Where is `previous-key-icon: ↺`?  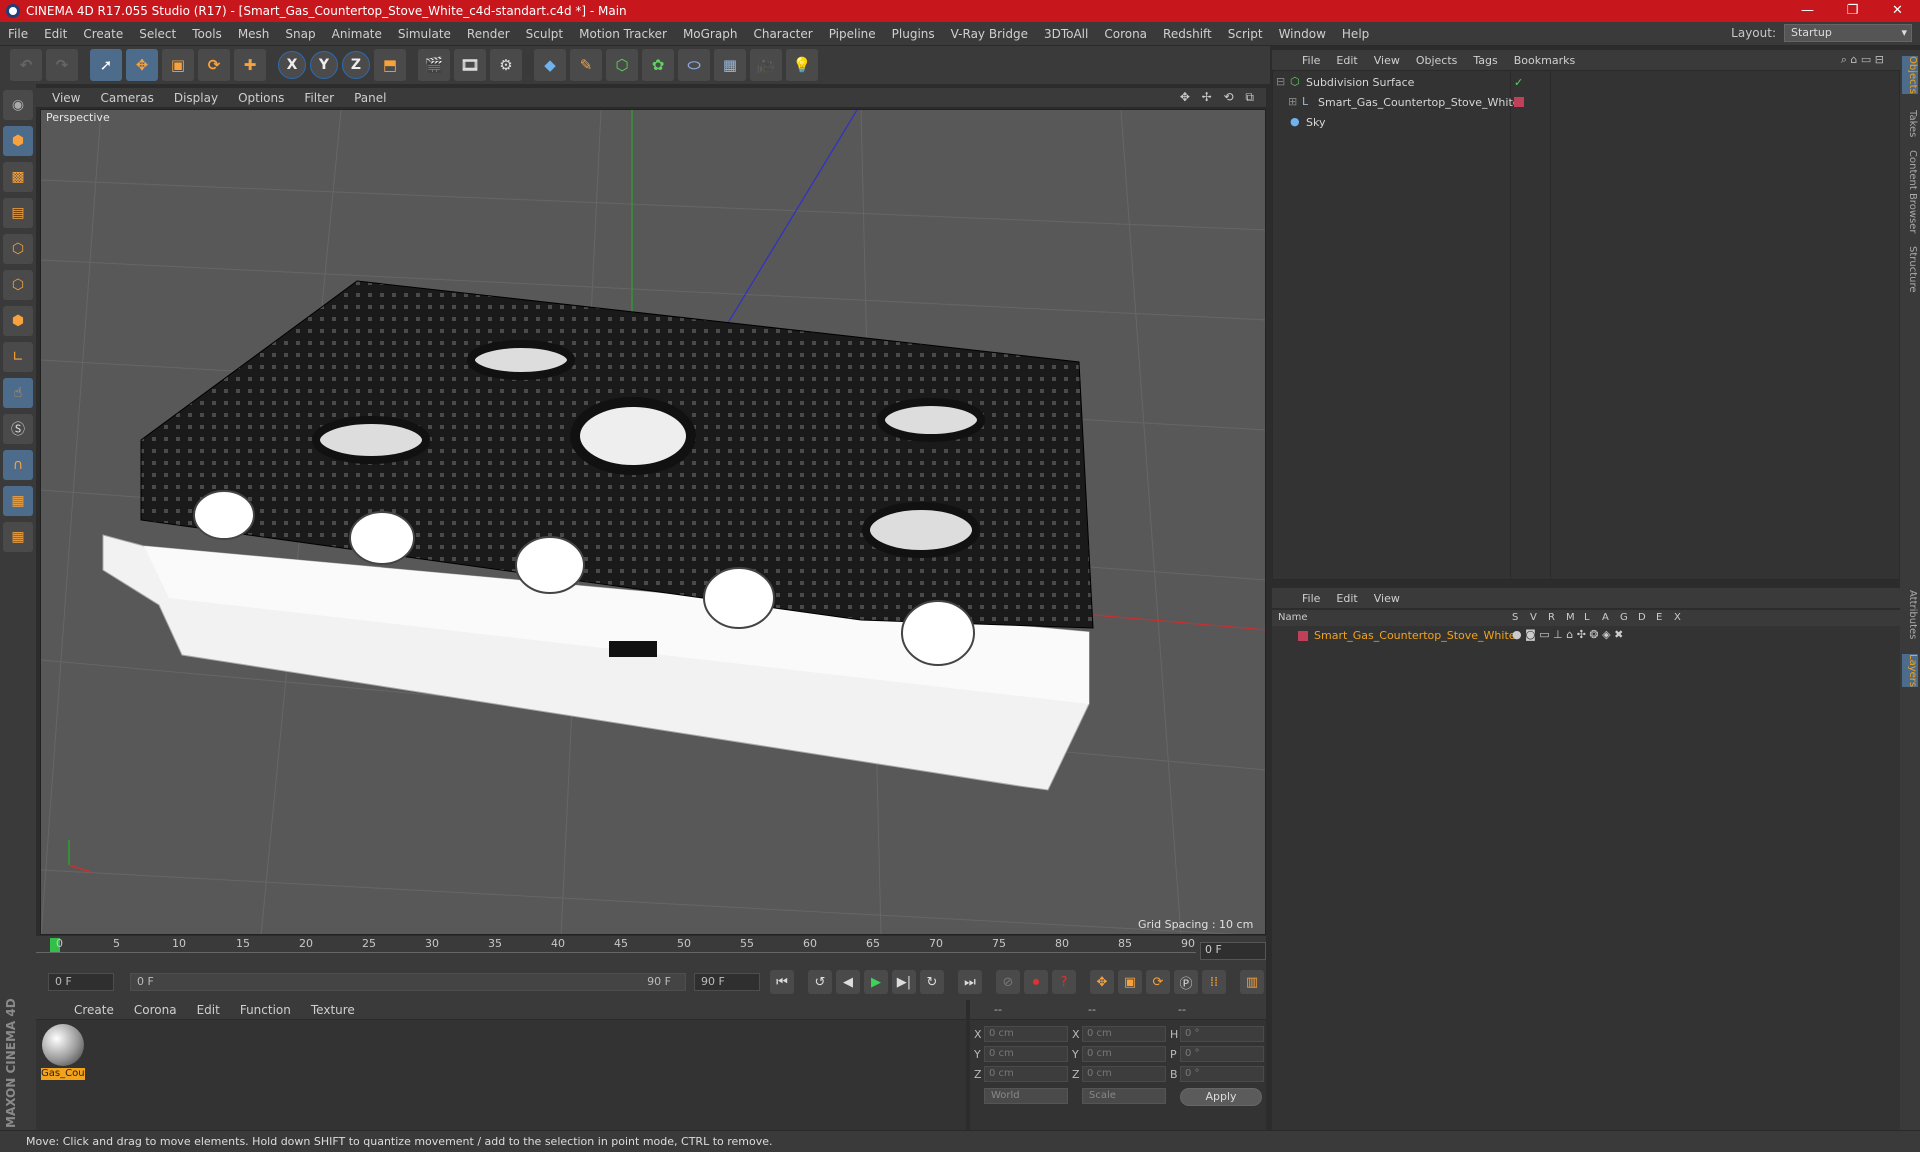 previous-key-icon: ↺ is located at coordinates (820, 982).